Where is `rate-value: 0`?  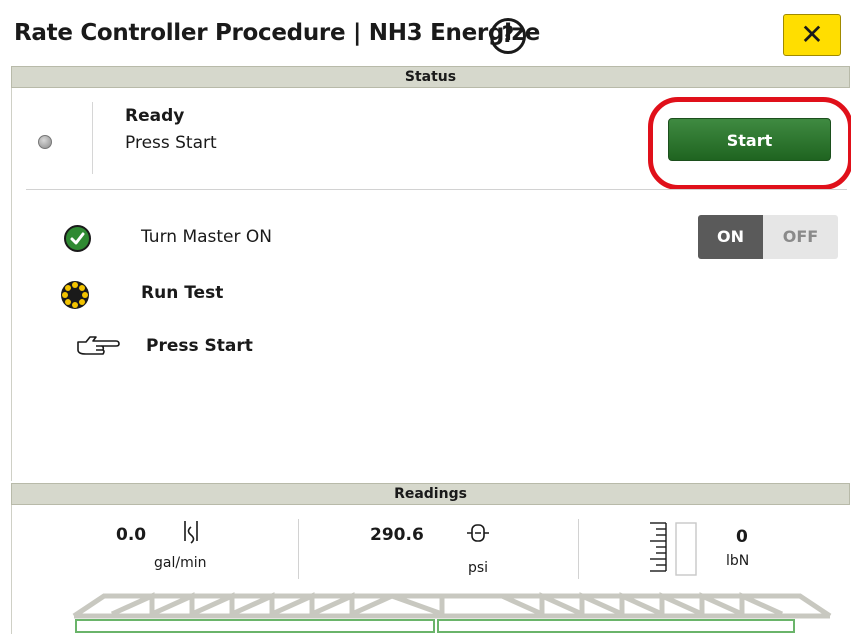
rate-value: 0 is located at coordinates (742, 537).